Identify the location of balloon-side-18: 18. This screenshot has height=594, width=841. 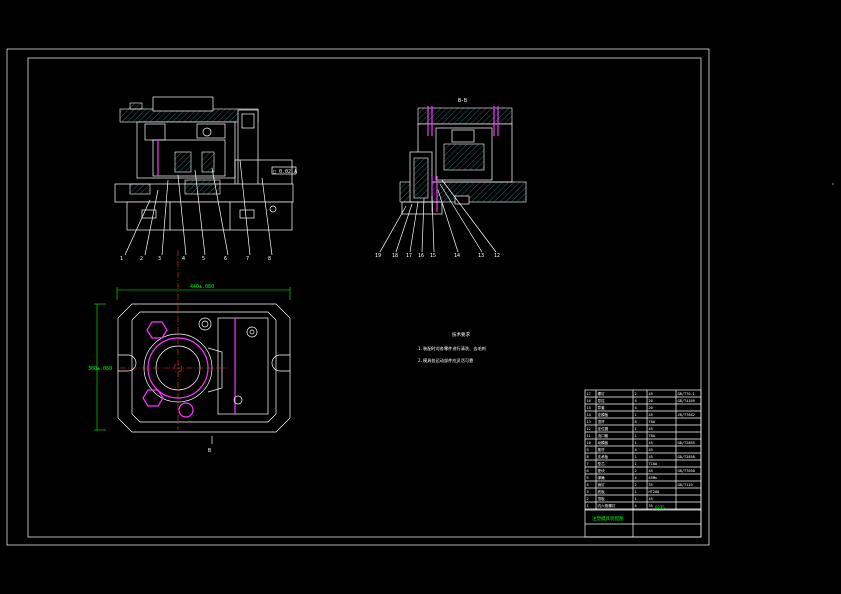
(395, 256).